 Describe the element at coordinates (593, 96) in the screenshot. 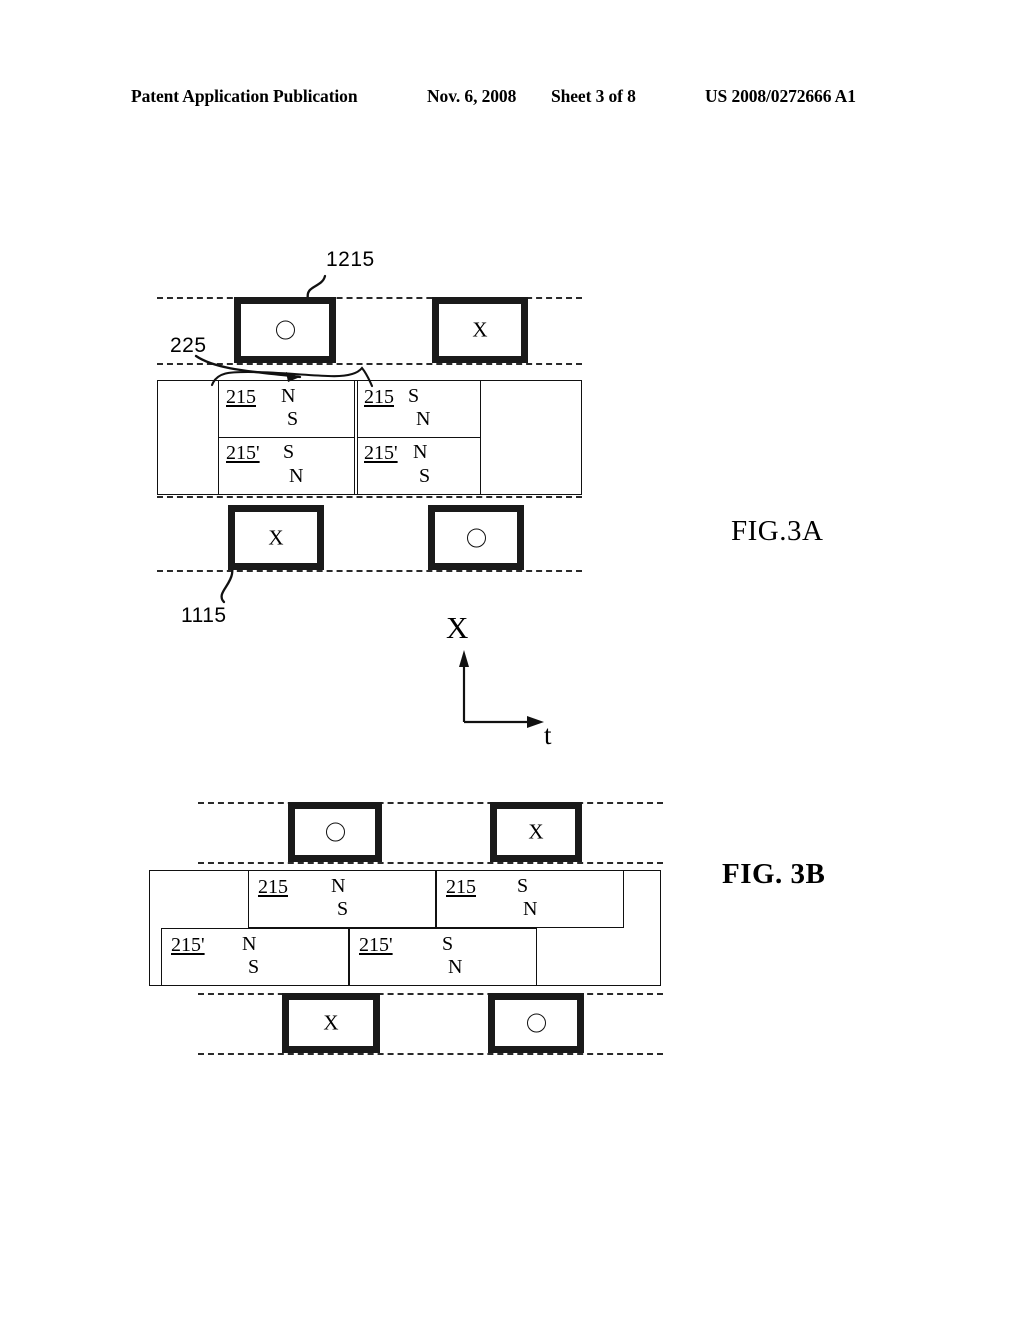

I see `sheet-number: Sheet 3 of 8` at that location.